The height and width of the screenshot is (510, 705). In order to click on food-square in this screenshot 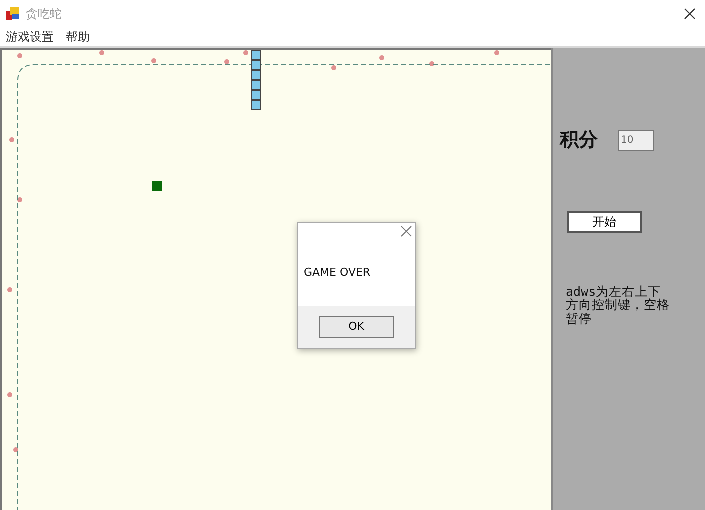, I will do `click(157, 186)`.